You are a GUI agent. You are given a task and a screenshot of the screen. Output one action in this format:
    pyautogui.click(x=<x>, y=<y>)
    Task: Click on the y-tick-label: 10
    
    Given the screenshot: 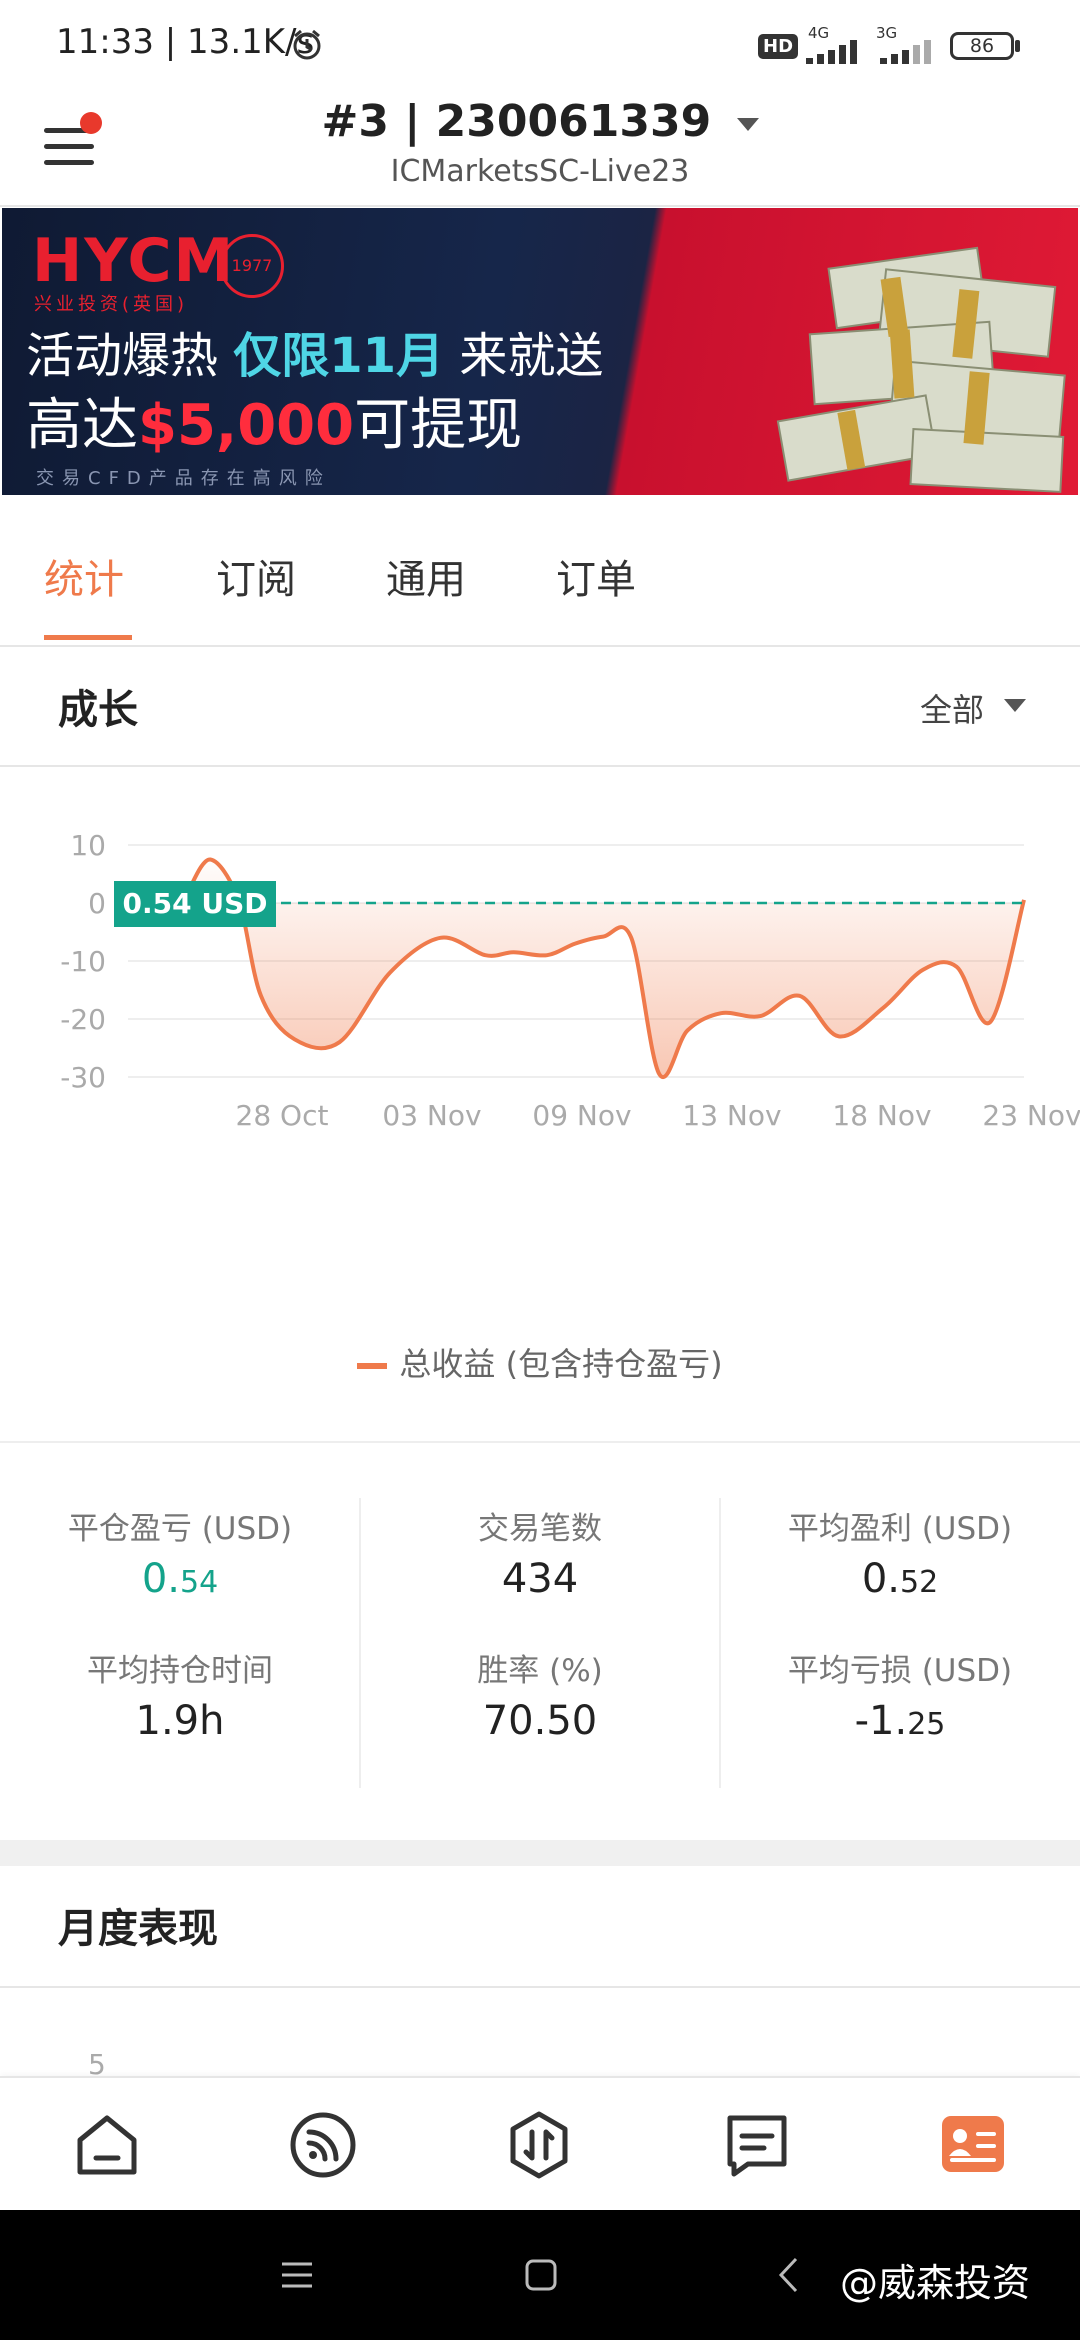 What is the action you would take?
    pyautogui.click(x=88, y=845)
    